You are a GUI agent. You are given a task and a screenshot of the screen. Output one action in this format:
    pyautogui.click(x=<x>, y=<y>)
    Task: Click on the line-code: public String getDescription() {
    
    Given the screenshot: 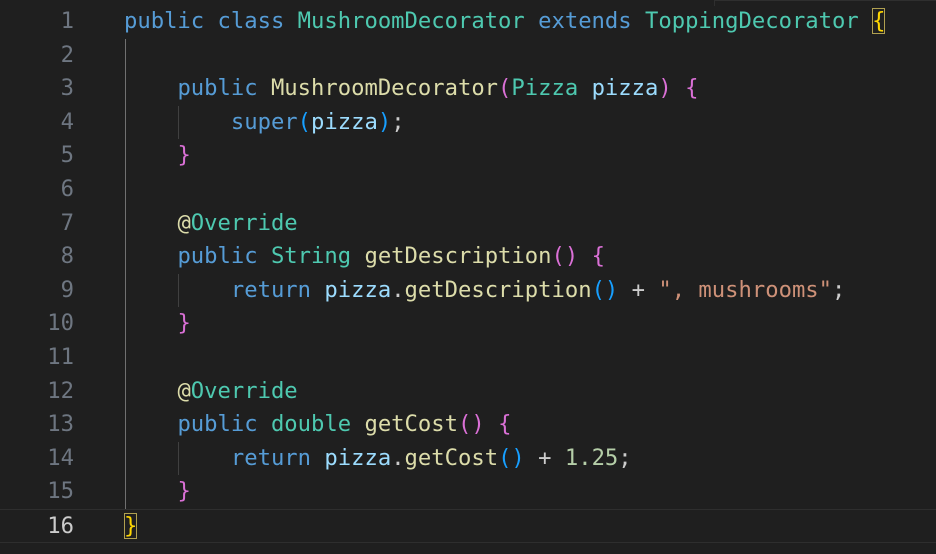 What is the action you would take?
    pyautogui.click(x=364, y=257)
    